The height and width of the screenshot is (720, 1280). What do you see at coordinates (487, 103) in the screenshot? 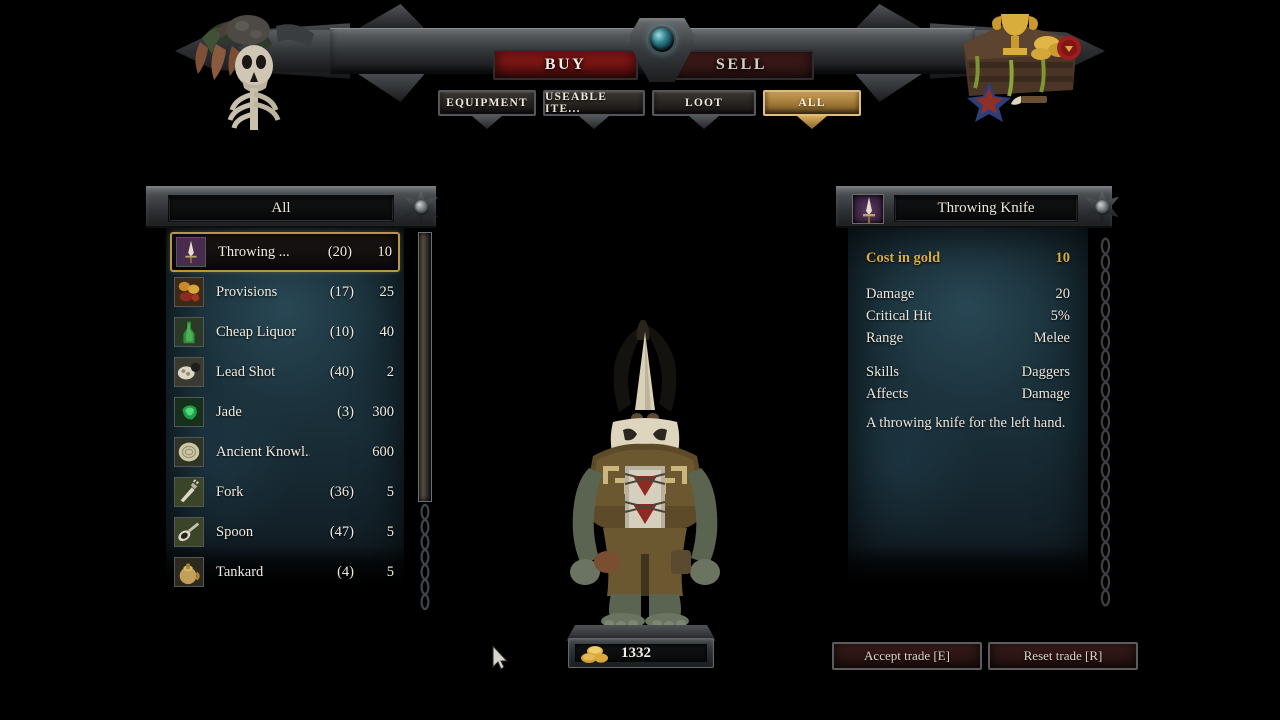
I see `tab-equipment: EQUIPMENT` at bounding box center [487, 103].